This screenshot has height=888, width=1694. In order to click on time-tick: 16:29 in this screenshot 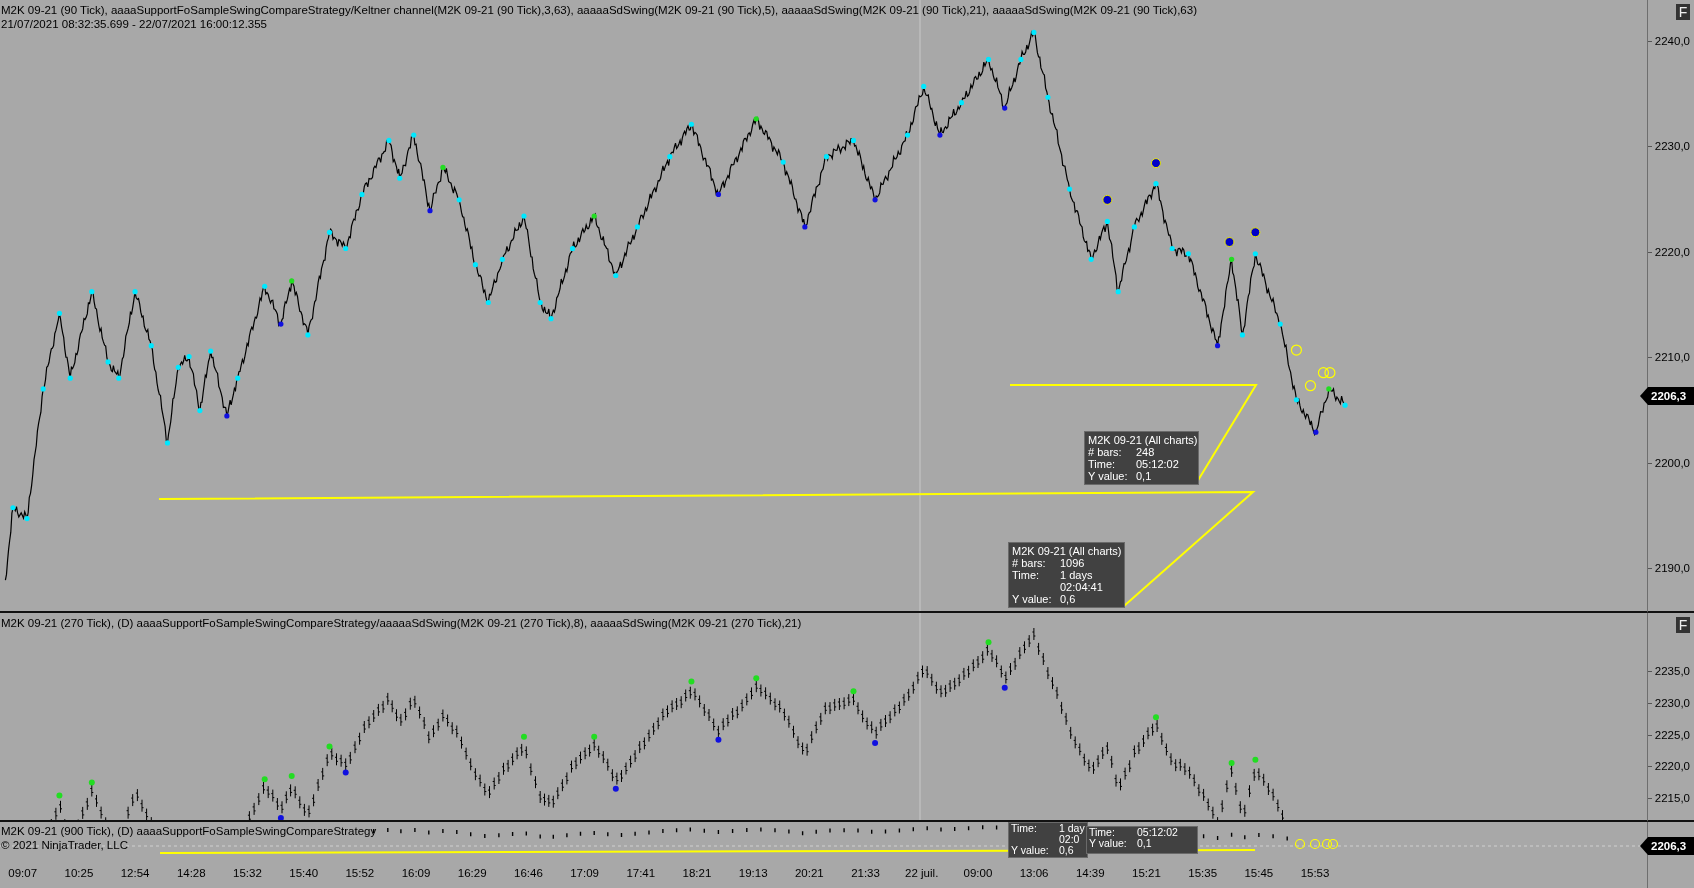, I will do `click(472, 873)`.